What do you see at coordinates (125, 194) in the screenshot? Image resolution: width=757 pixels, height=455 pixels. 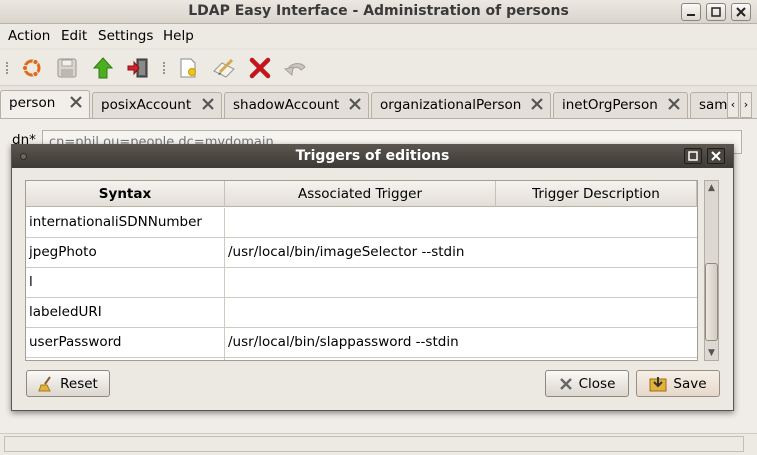 I see `column-header-syntax: Syntax` at bounding box center [125, 194].